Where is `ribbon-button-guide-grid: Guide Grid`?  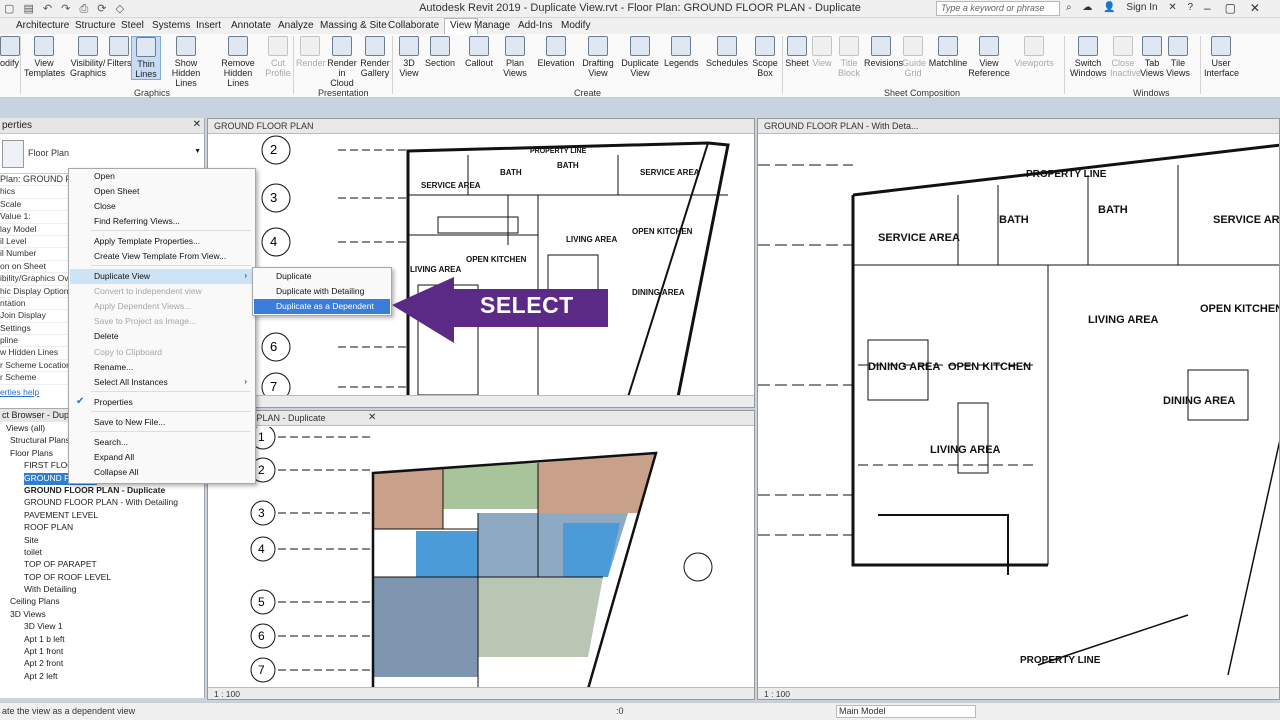 ribbon-button-guide-grid: Guide Grid is located at coordinates (914, 57).